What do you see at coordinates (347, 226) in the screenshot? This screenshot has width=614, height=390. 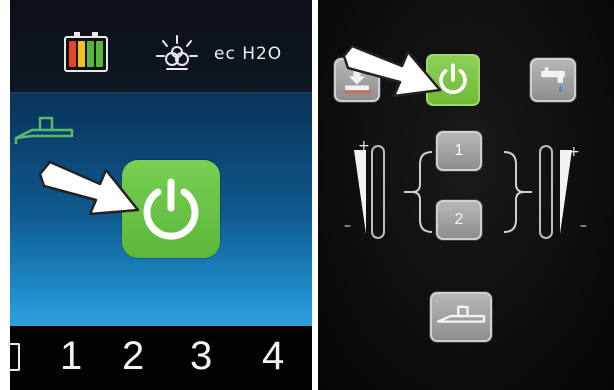 I see `left-scale-minus: –` at bounding box center [347, 226].